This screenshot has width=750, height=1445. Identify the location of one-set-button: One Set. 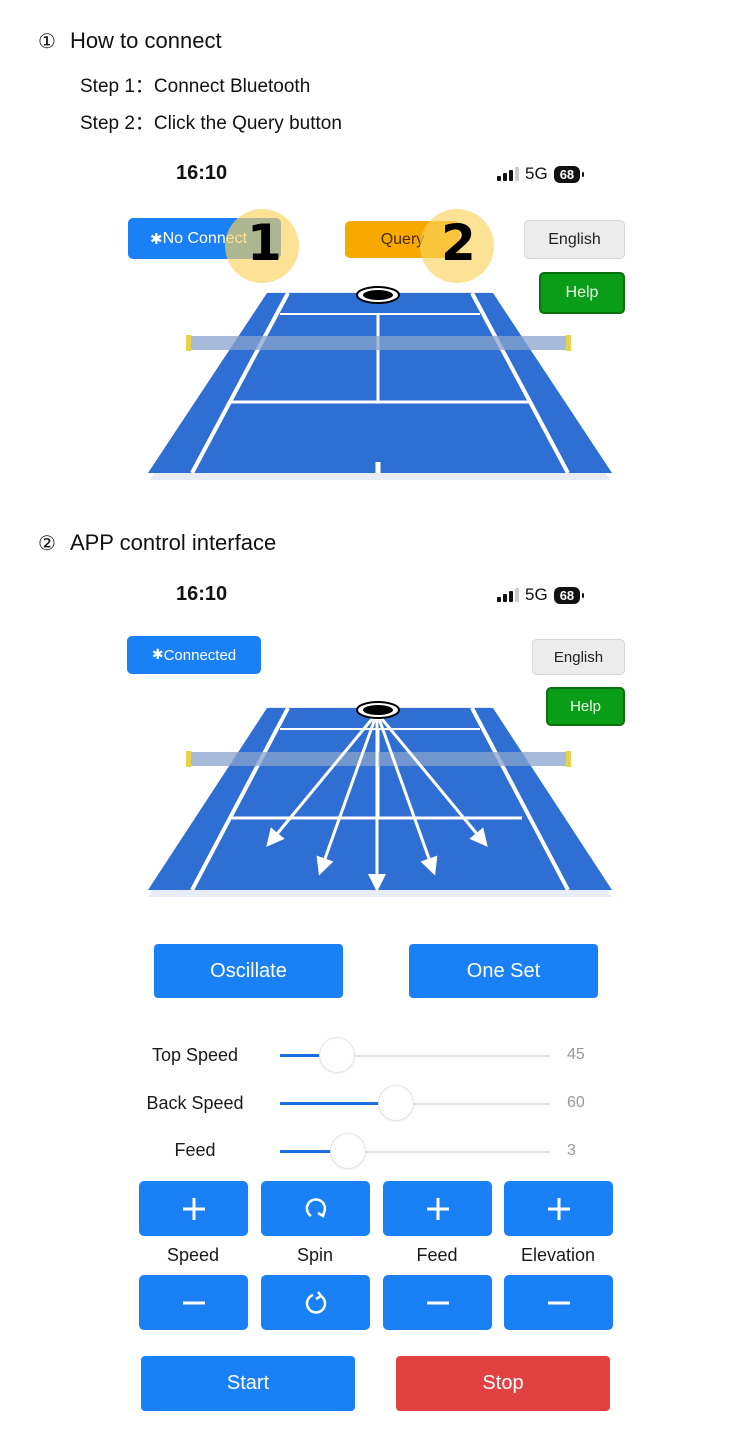
(503, 971).